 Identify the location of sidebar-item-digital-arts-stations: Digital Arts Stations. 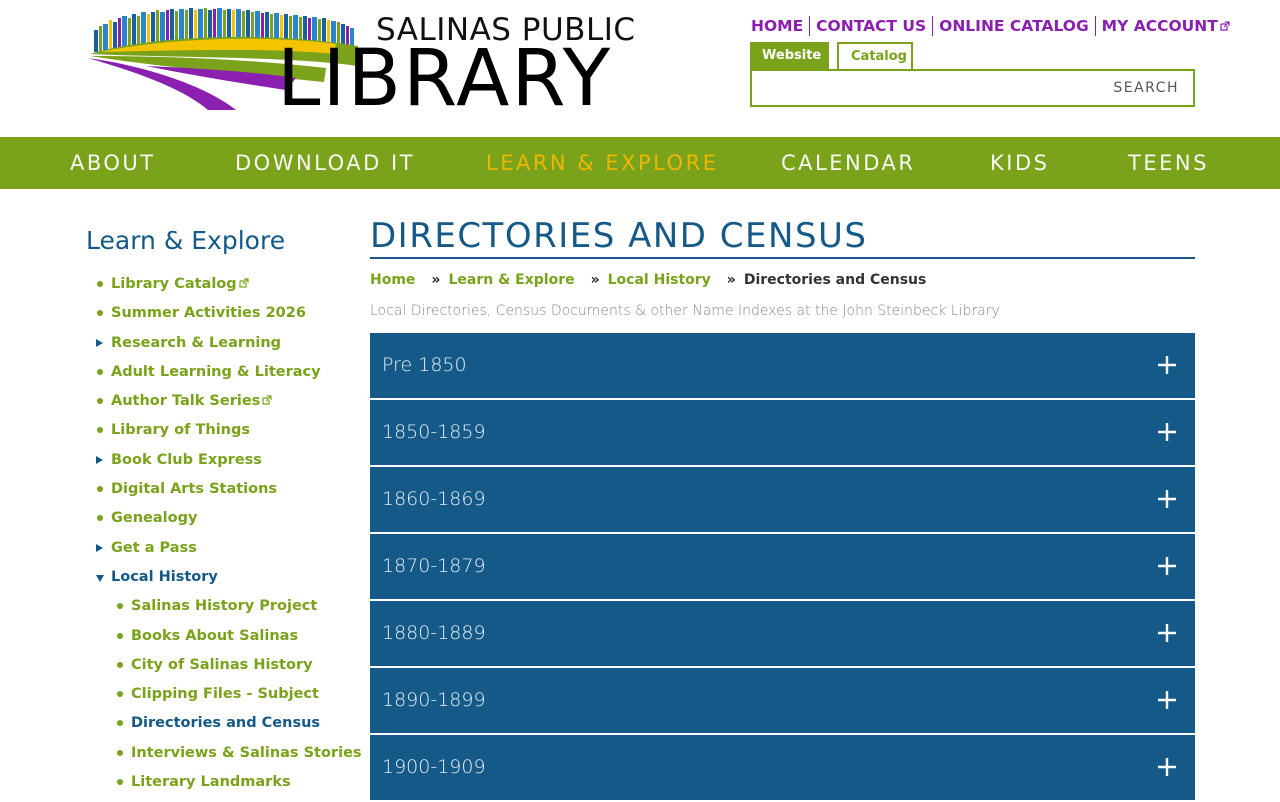
(226, 489).